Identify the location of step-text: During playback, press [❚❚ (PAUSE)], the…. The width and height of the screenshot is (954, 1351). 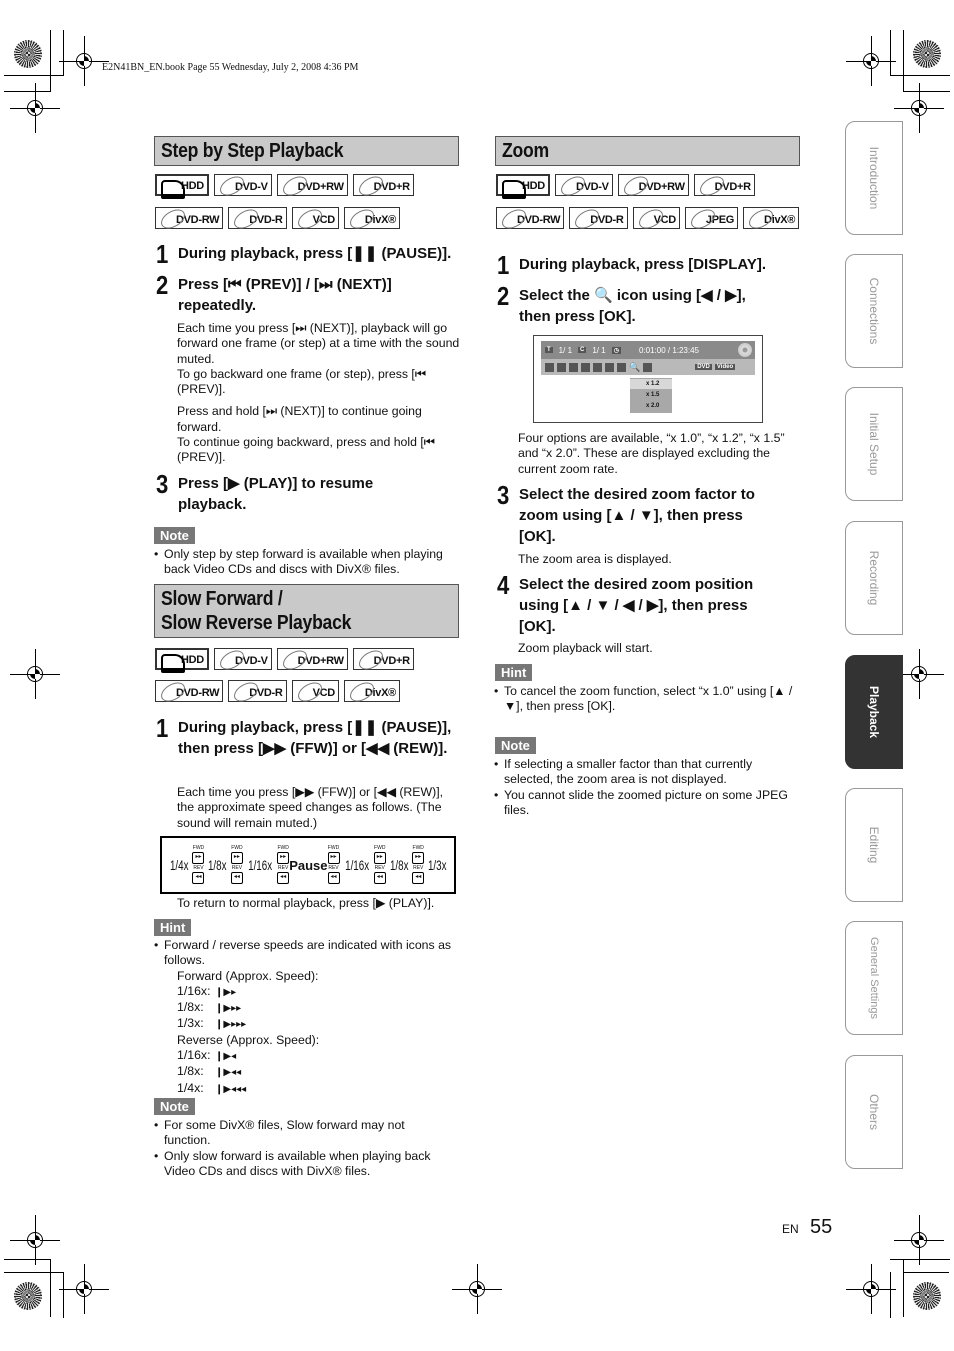
(315, 738).